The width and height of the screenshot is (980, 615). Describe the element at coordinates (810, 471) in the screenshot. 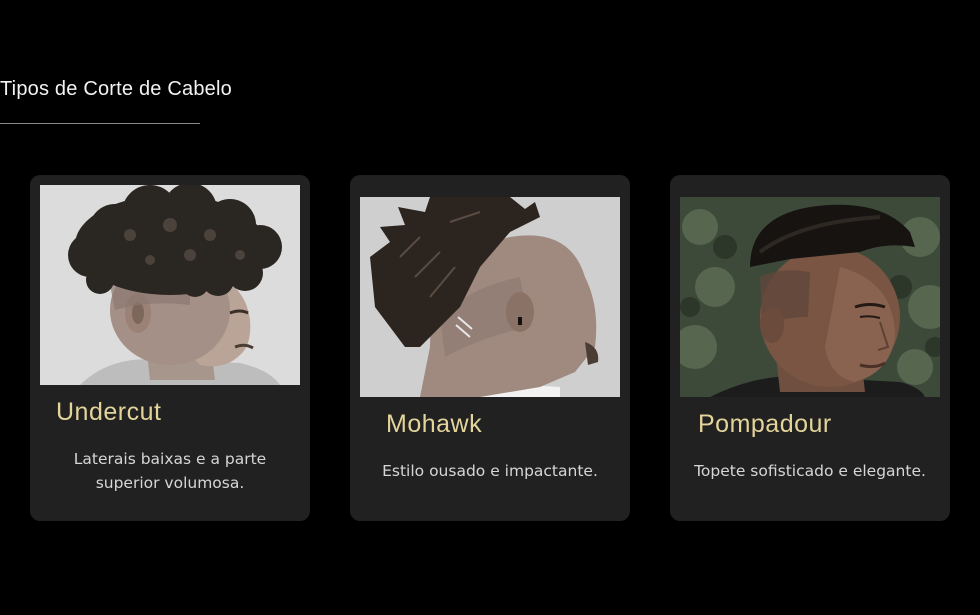

I see `card-description: Topete sofisticado e elegante.` at that location.